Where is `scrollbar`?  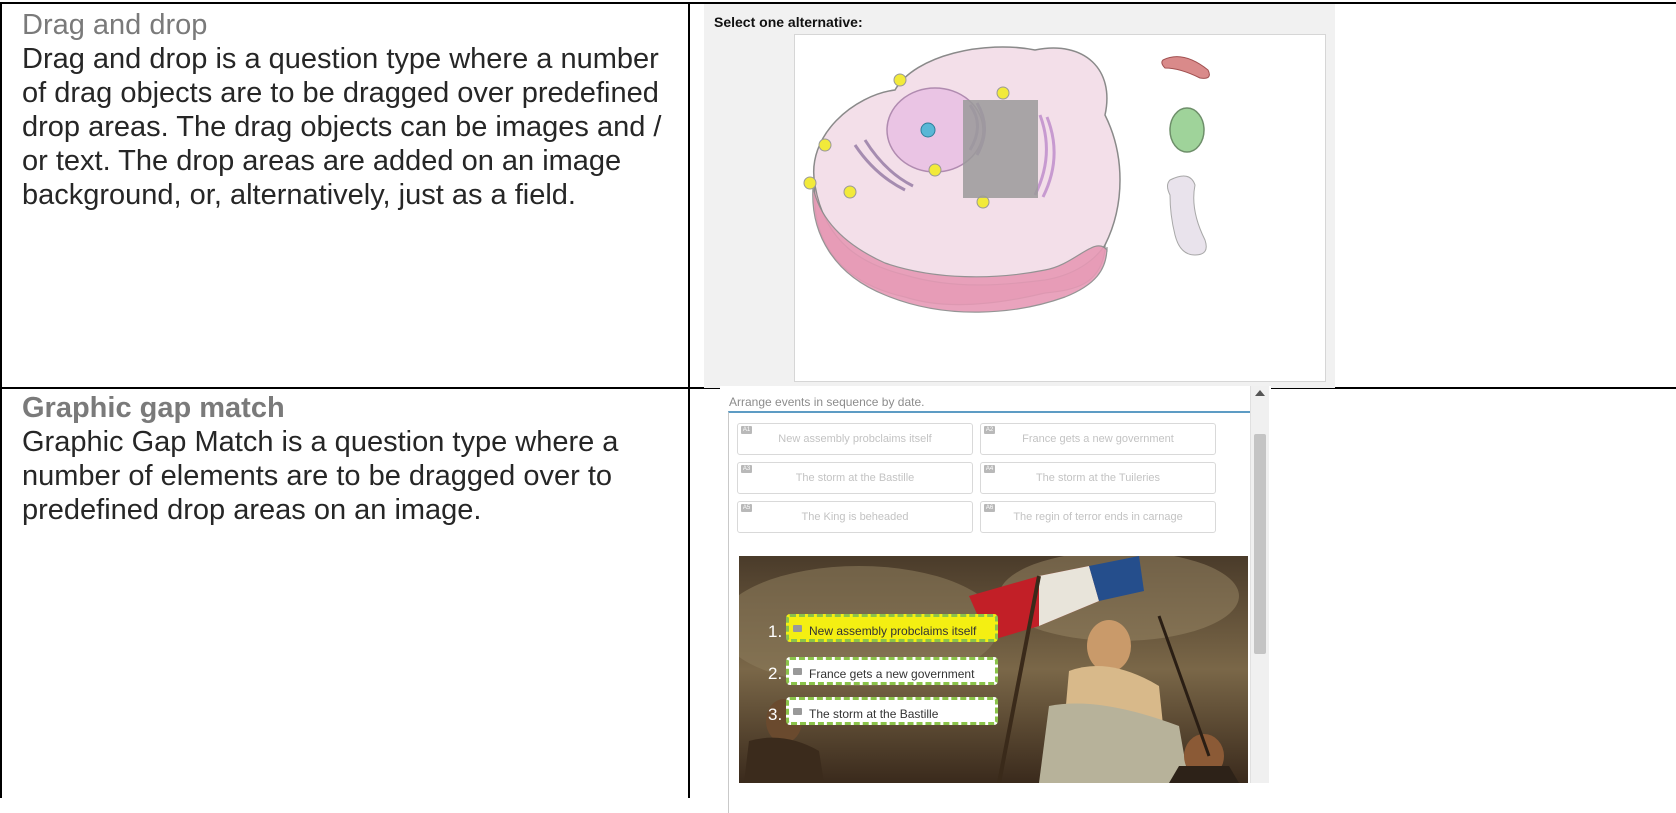 scrollbar is located at coordinates (1259, 584).